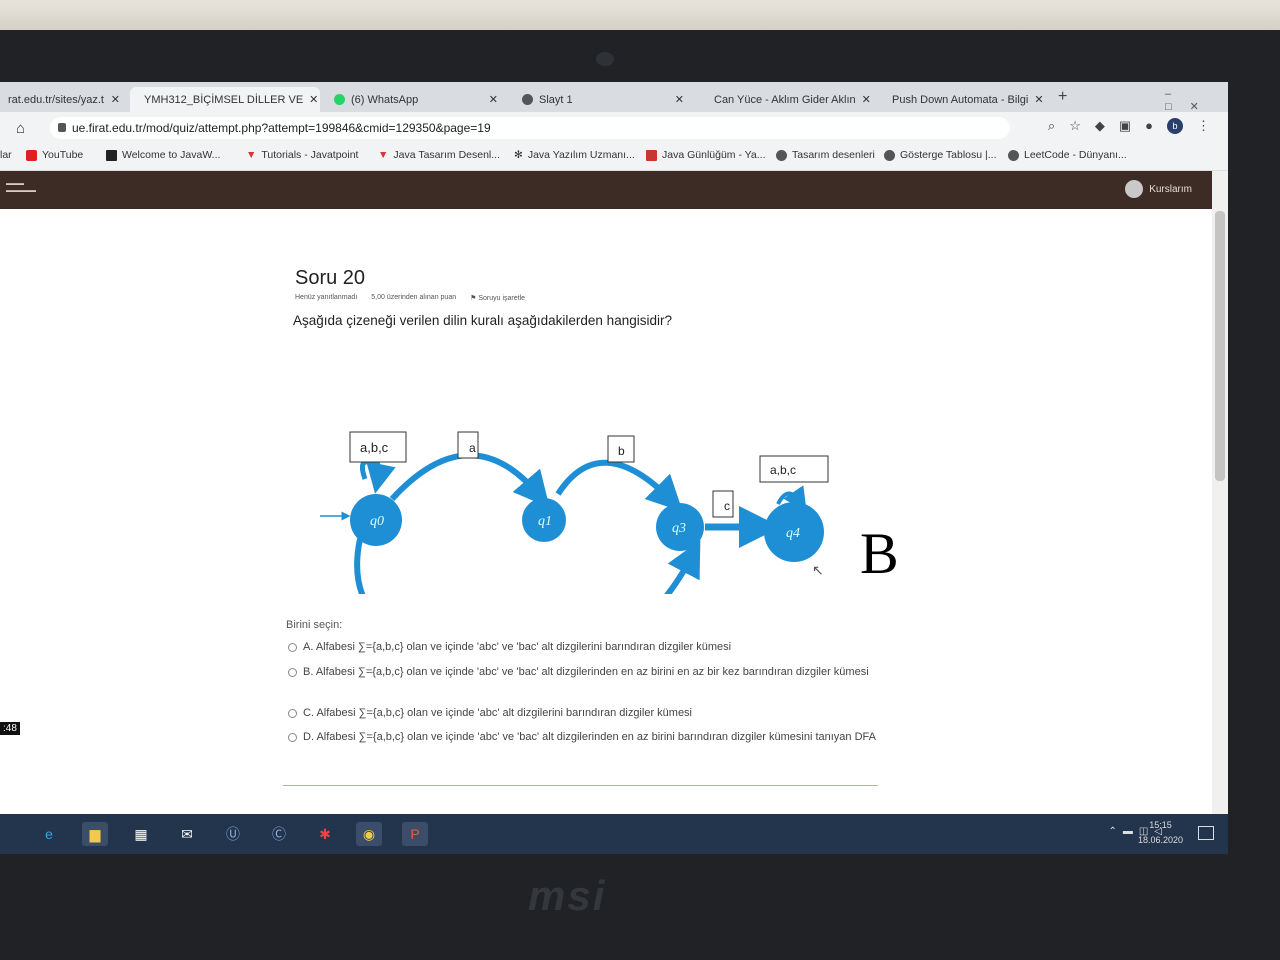 Image resolution: width=1280 pixels, height=960 pixels. What do you see at coordinates (187, 834) in the screenshot?
I see `mail-icon: ✉` at bounding box center [187, 834].